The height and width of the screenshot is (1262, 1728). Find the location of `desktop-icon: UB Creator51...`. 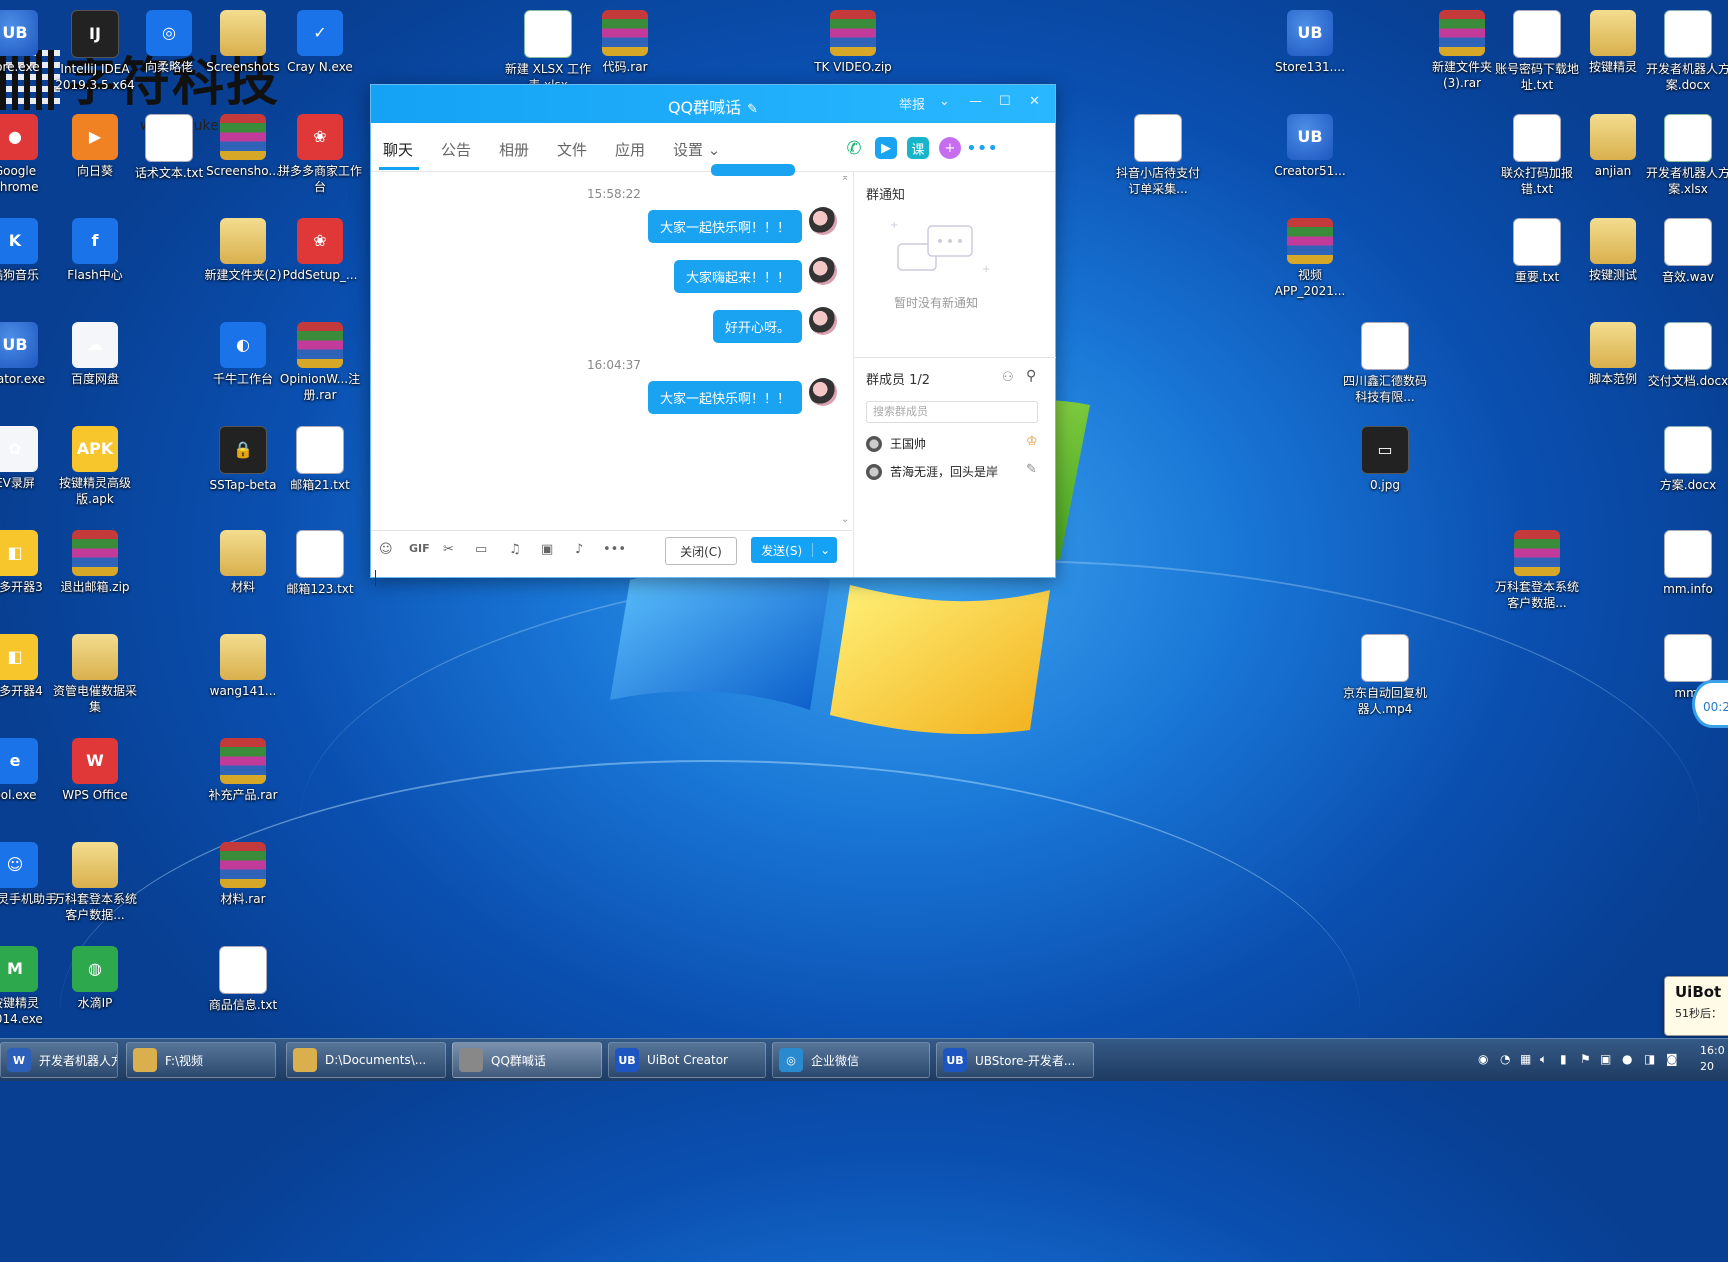

desktop-icon: UB Creator51... is located at coordinates (1310, 146).